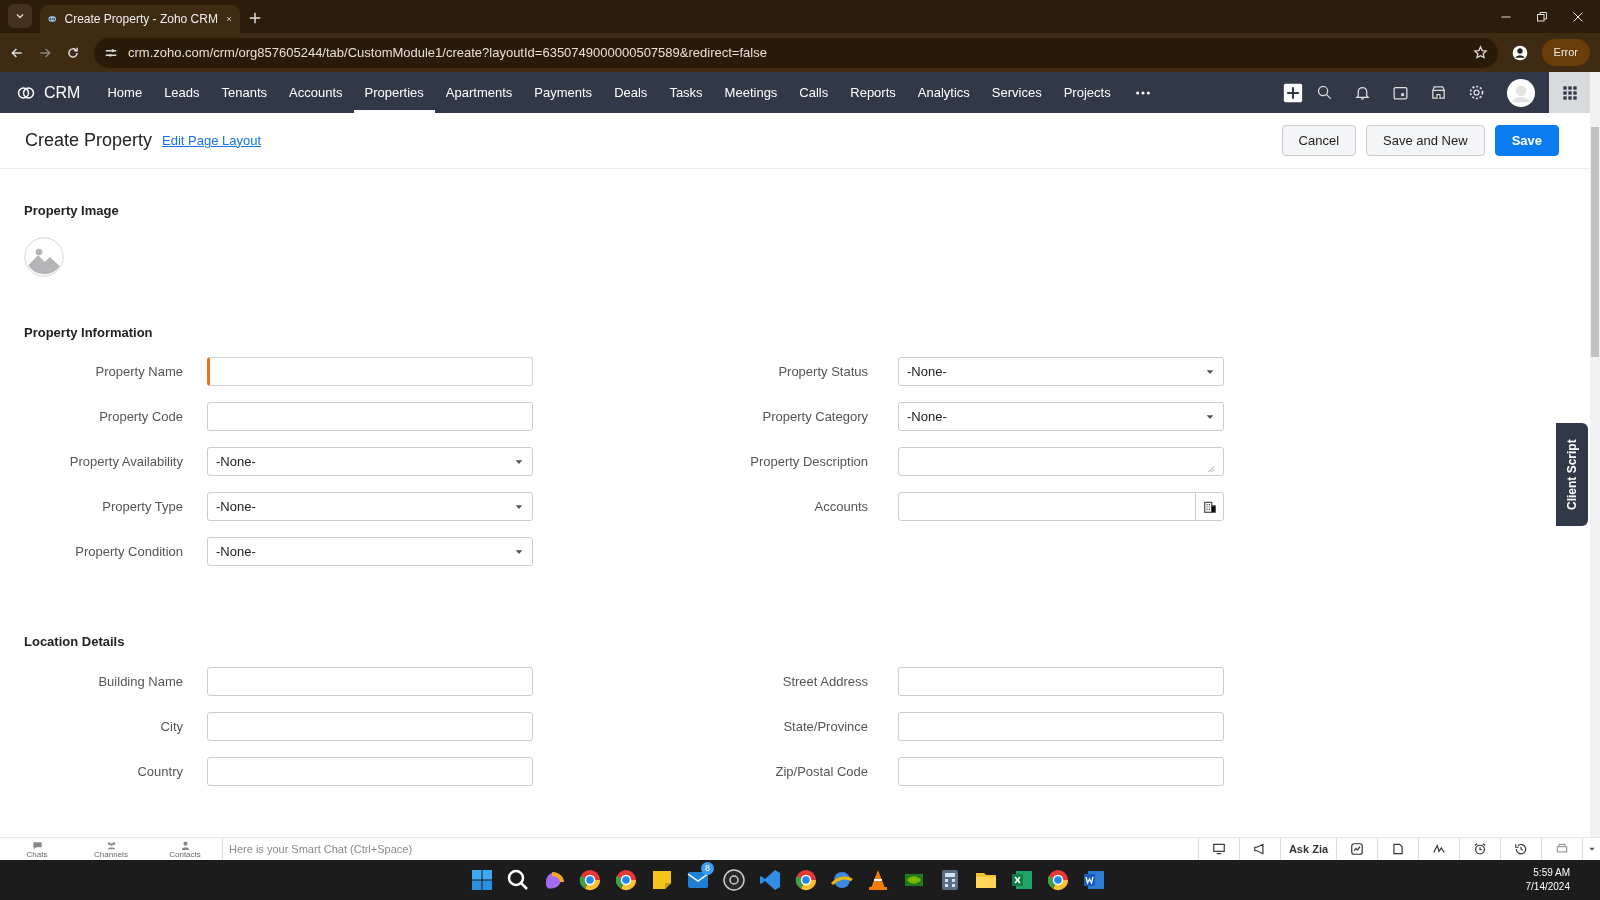  What do you see at coordinates (140, 681) in the screenshot?
I see `field-label: Building Name` at bounding box center [140, 681].